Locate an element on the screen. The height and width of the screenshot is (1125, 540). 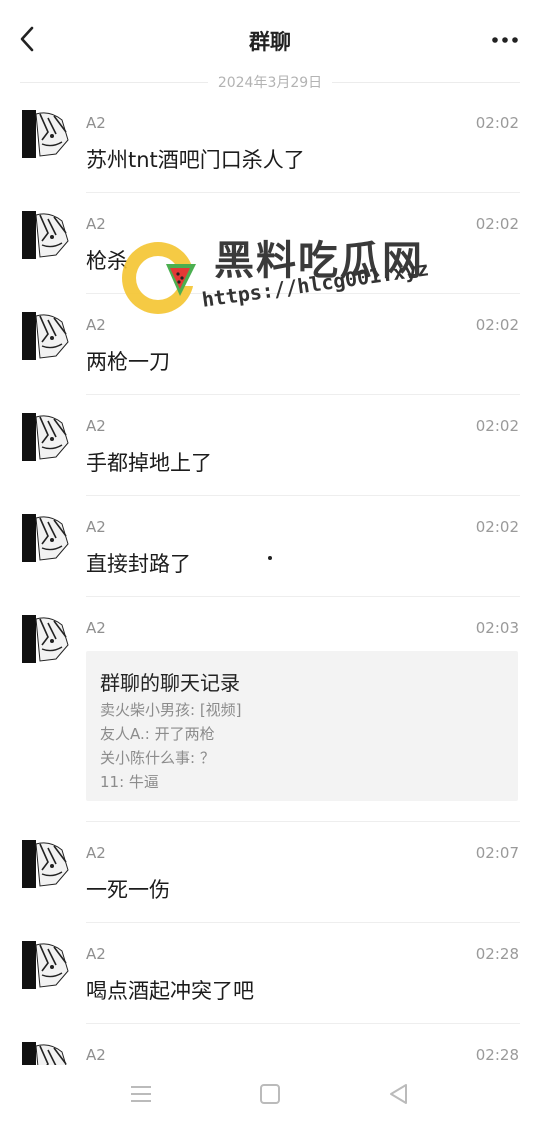
card-line: 关小陈什么事: ？ is located at coordinates (157, 758).